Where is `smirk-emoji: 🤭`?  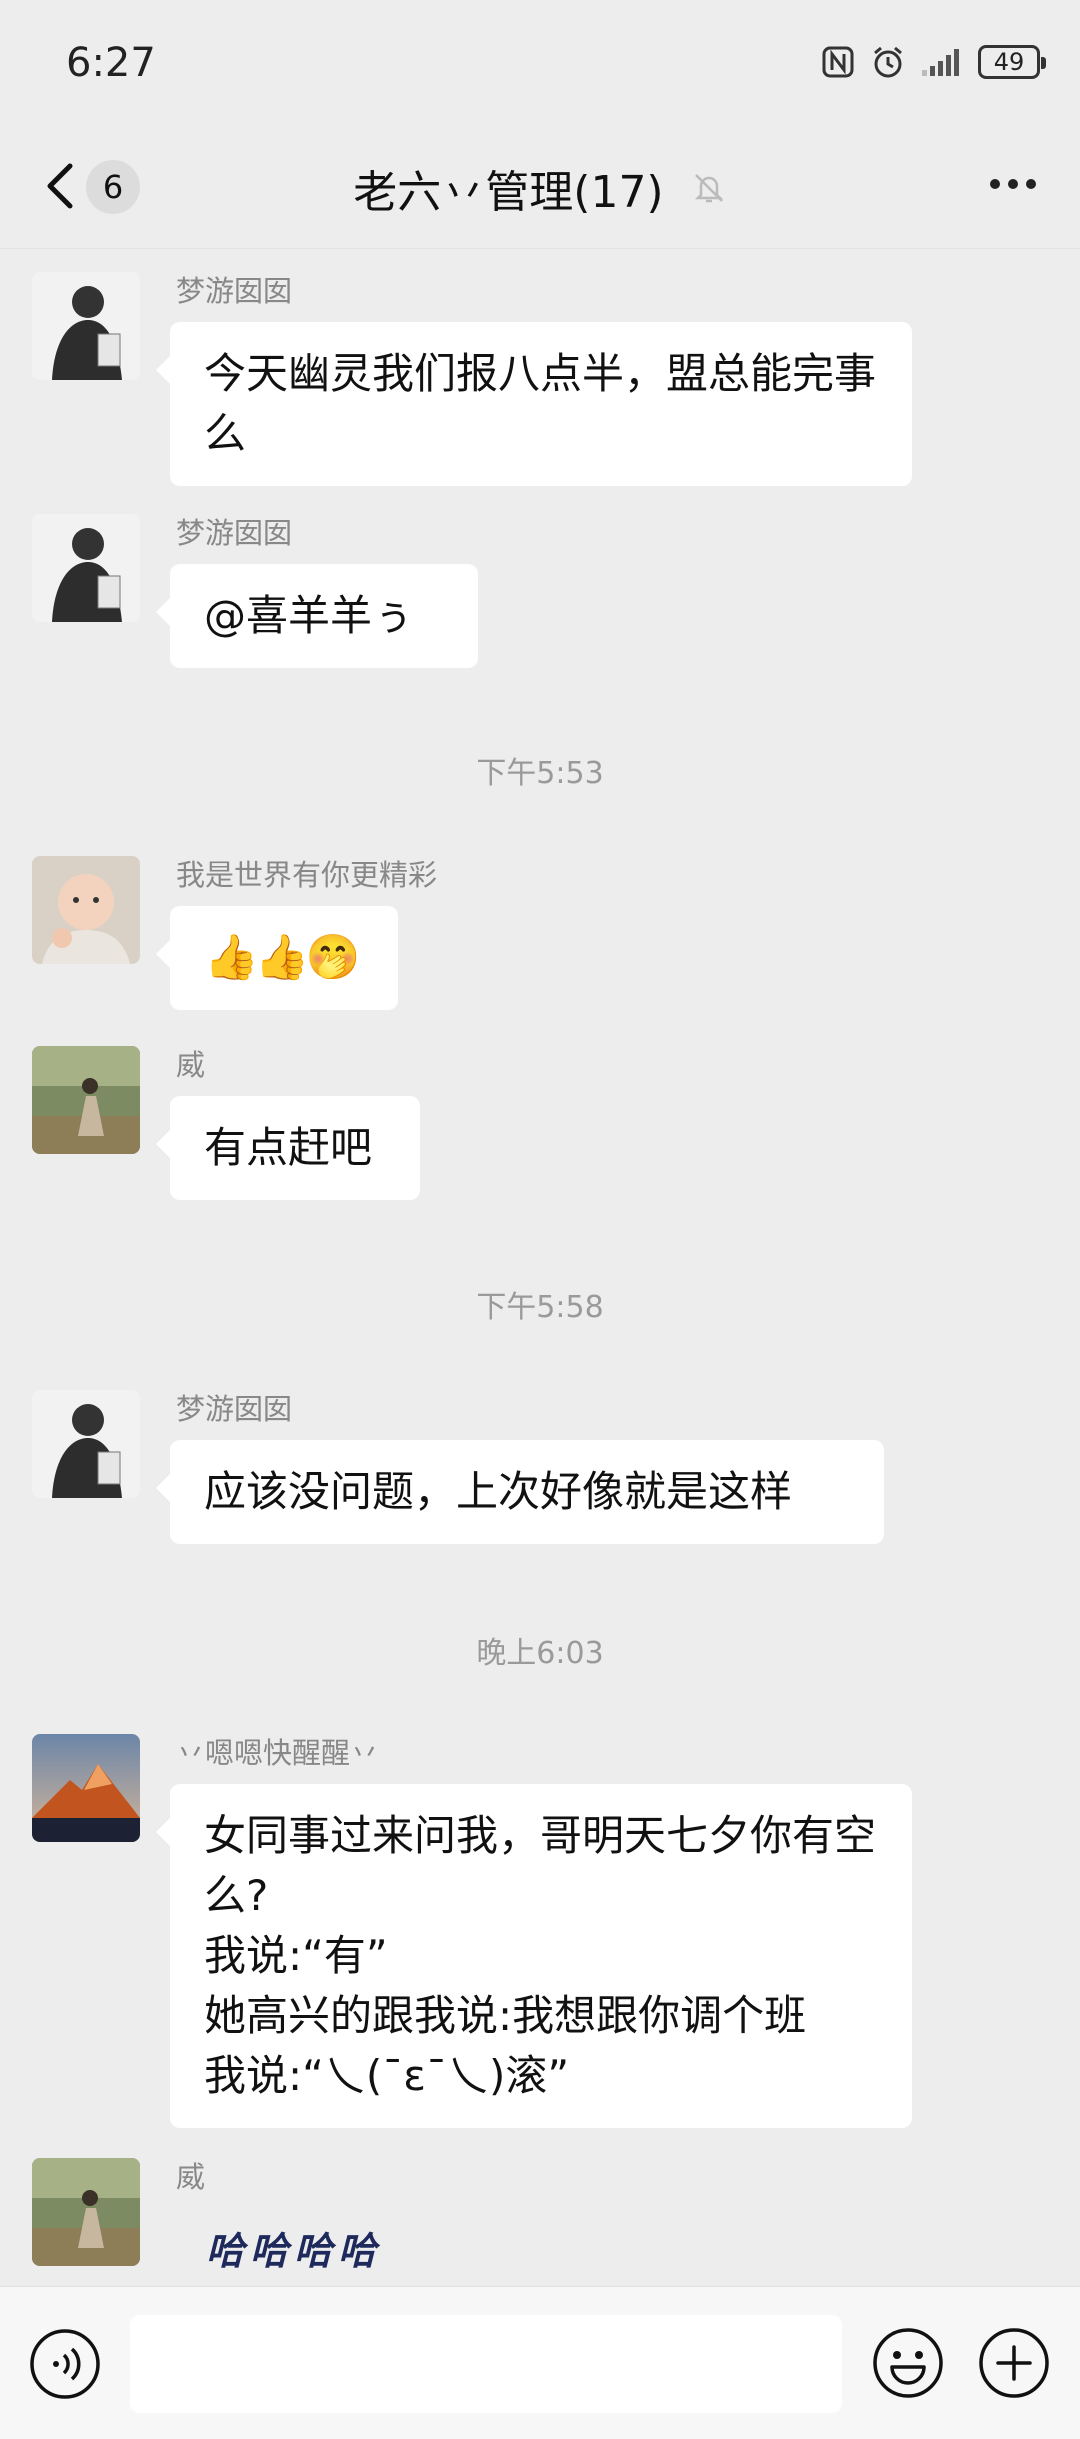
smirk-emoji: 🤭 is located at coordinates (333, 957).